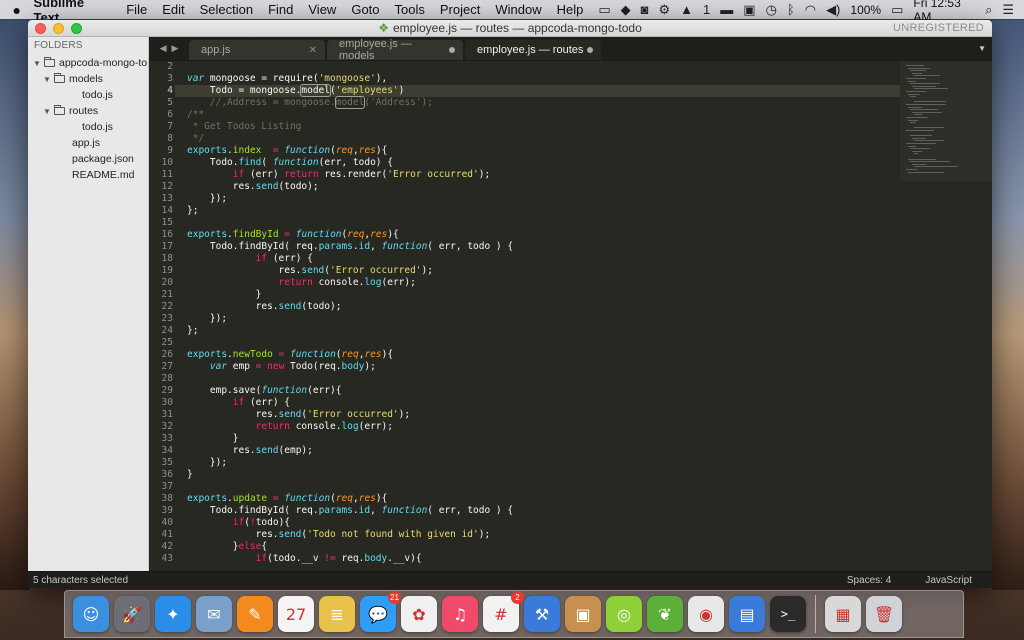 This screenshot has width=1024, height=640. What do you see at coordinates (865, 10) in the screenshot?
I see `battery-percentage: 100%` at bounding box center [865, 10].